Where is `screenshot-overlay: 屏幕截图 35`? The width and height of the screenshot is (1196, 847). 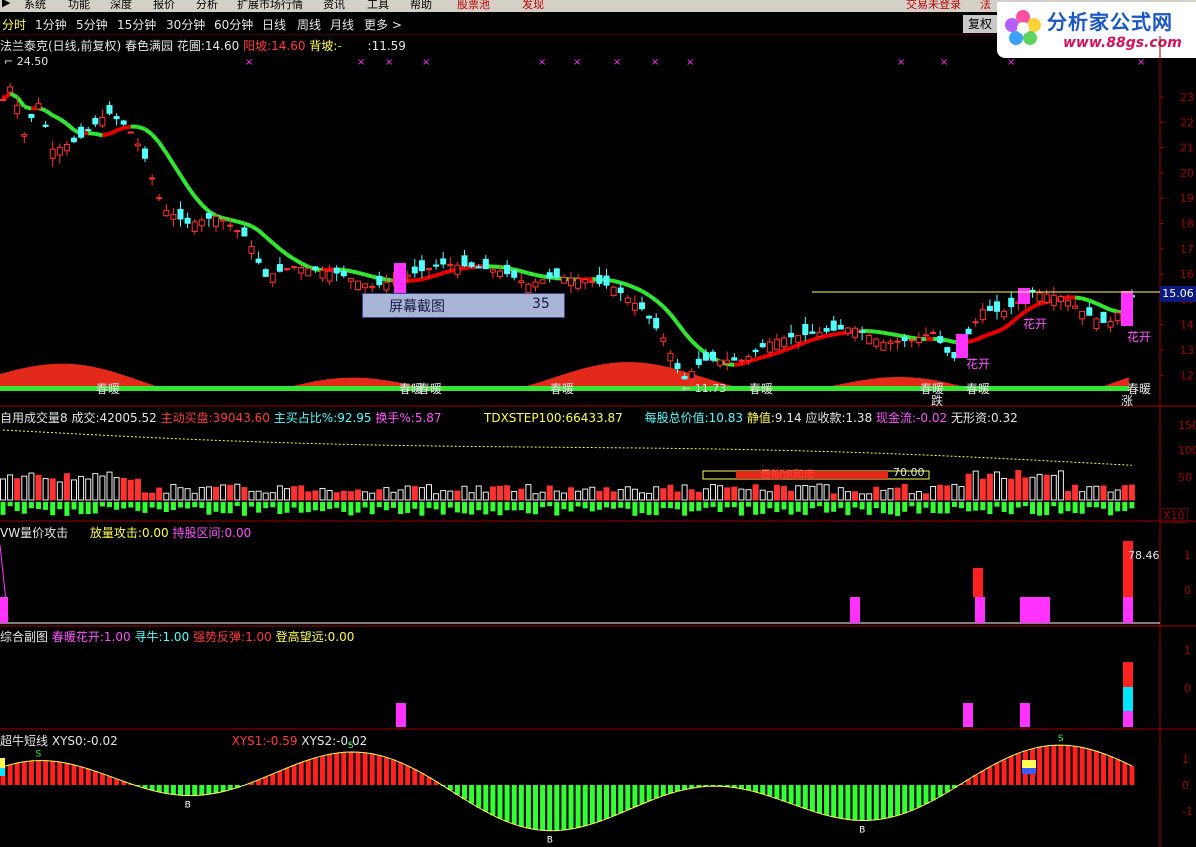 screenshot-overlay: 屏幕截图 35 is located at coordinates (463, 305).